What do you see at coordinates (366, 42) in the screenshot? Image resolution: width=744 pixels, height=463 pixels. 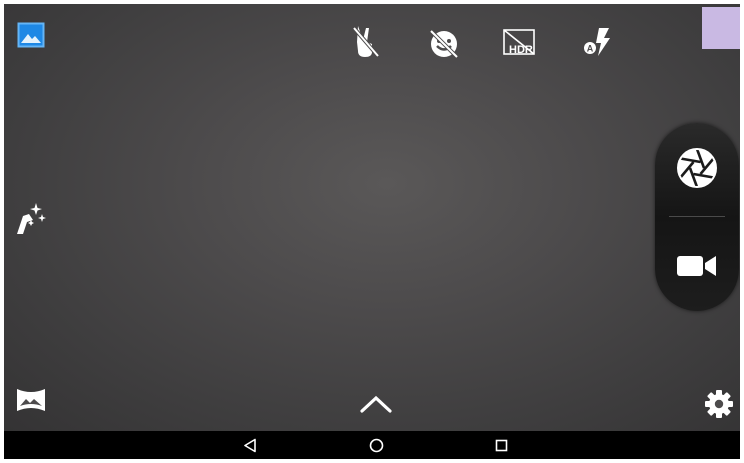 I see `gesture-shot-off-icon` at bounding box center [366, 42].